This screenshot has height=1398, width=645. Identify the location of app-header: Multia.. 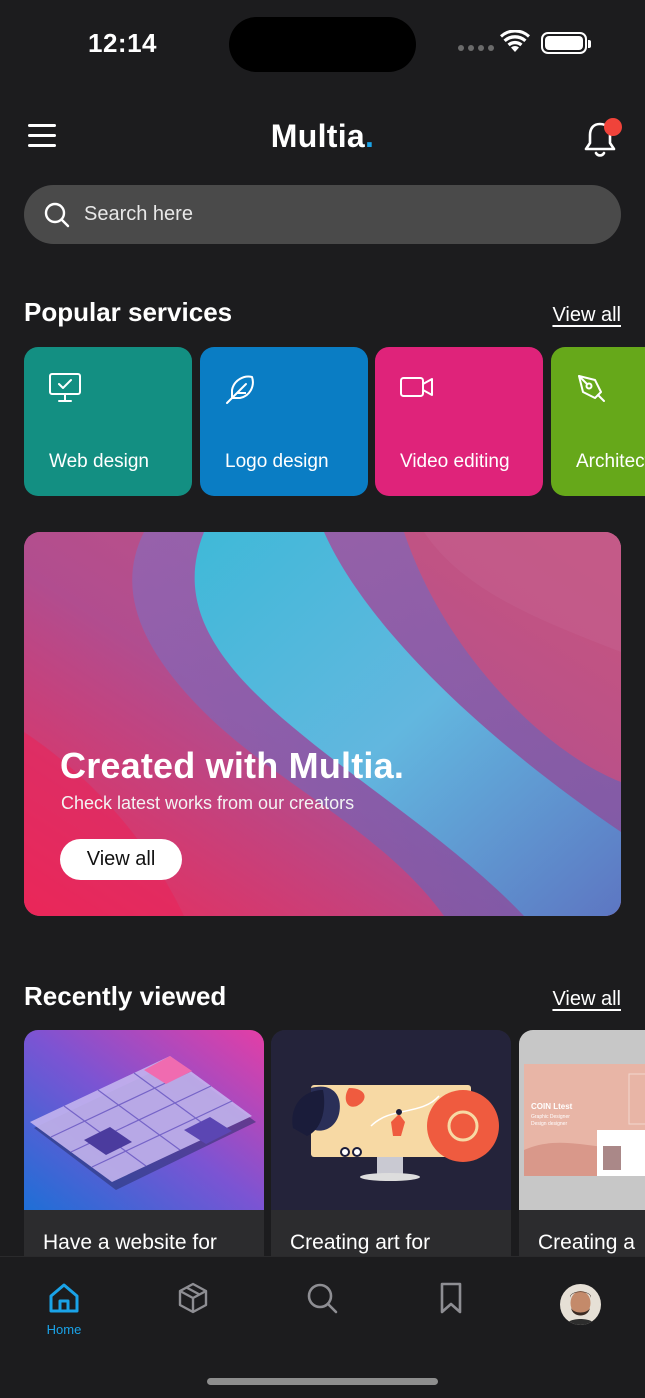
(322, 138).